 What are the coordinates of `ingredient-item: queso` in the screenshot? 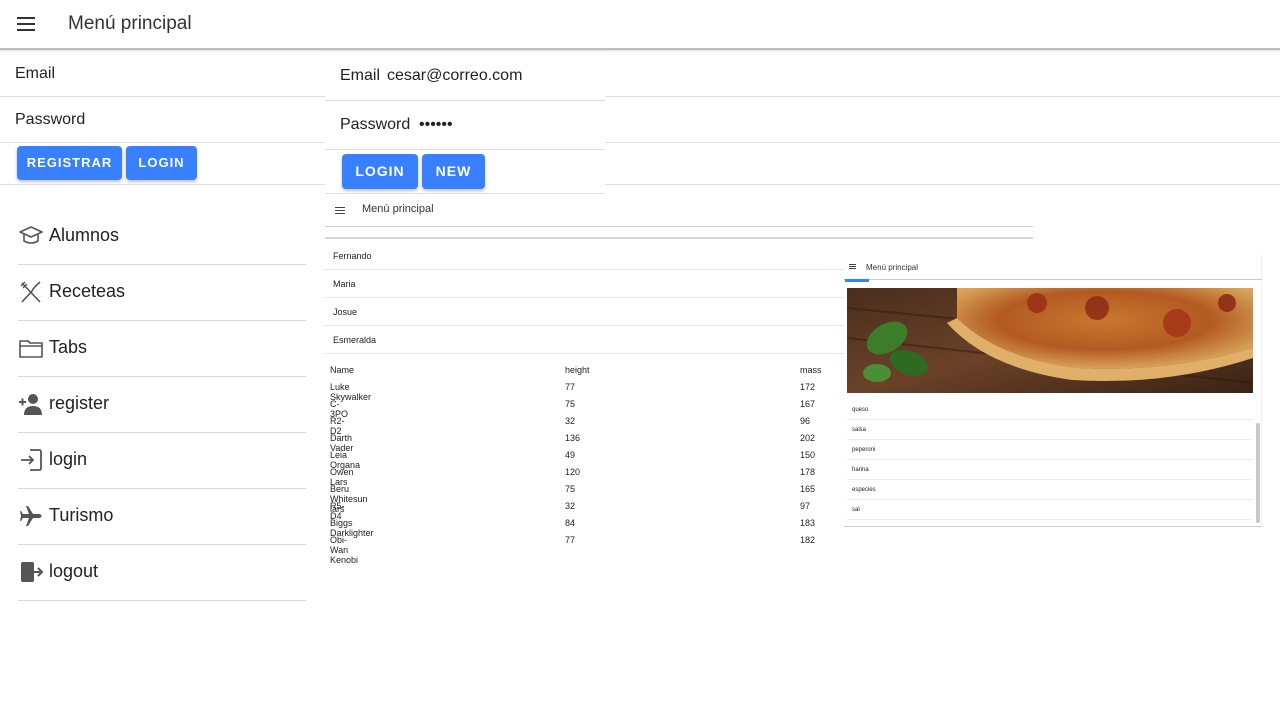 It's located at (1050, 410).